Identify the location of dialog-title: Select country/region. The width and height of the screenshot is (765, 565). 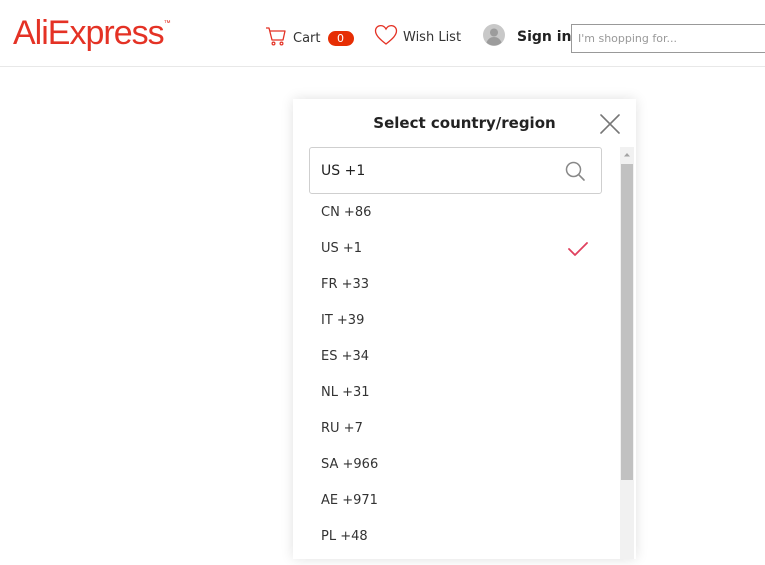
(464, 123).